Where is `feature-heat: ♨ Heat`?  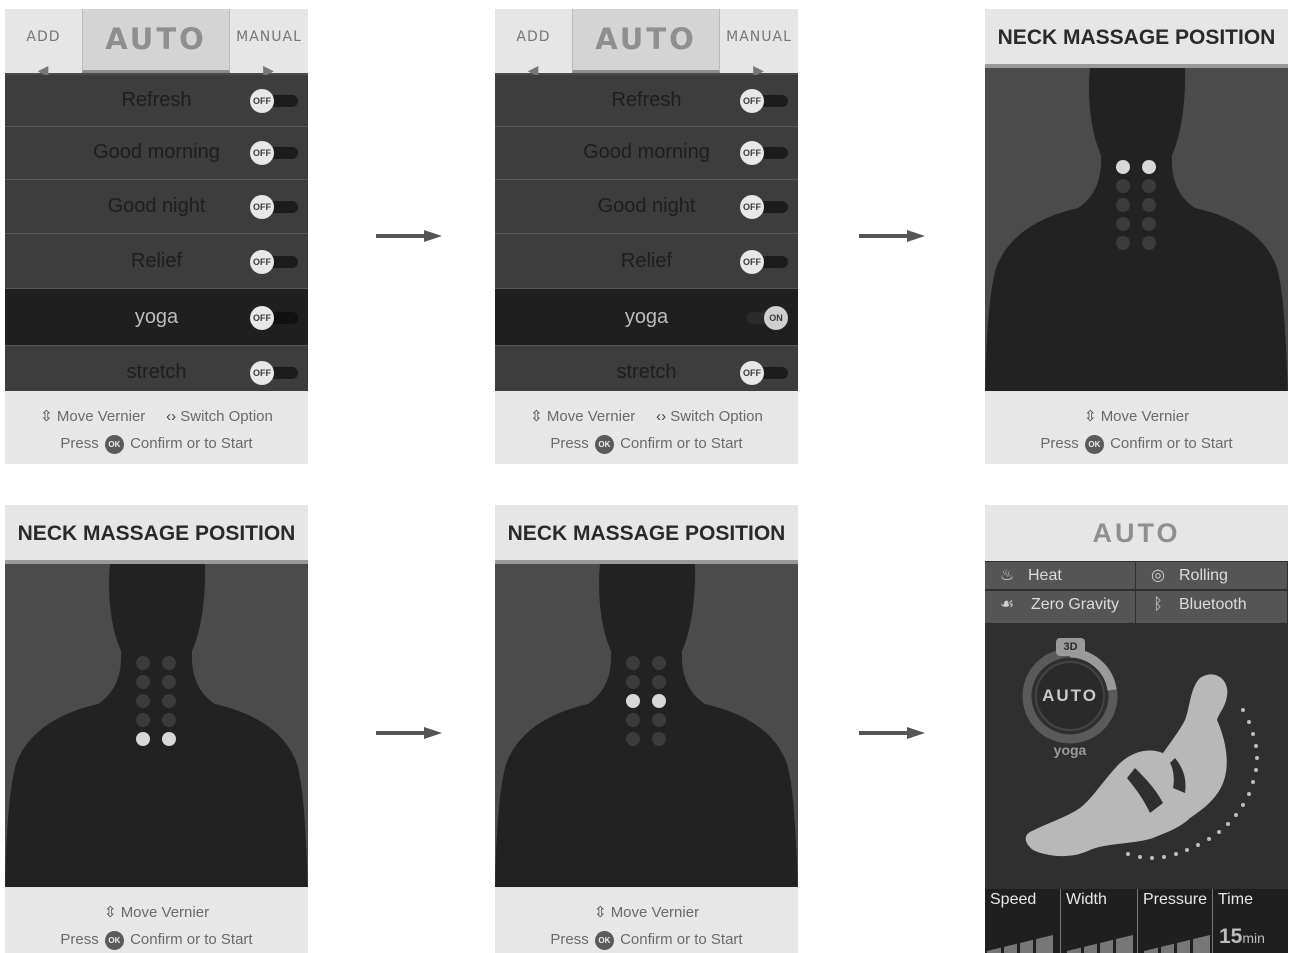 feature-heat: ♨ Heat is located at coordinates (1060, 576).